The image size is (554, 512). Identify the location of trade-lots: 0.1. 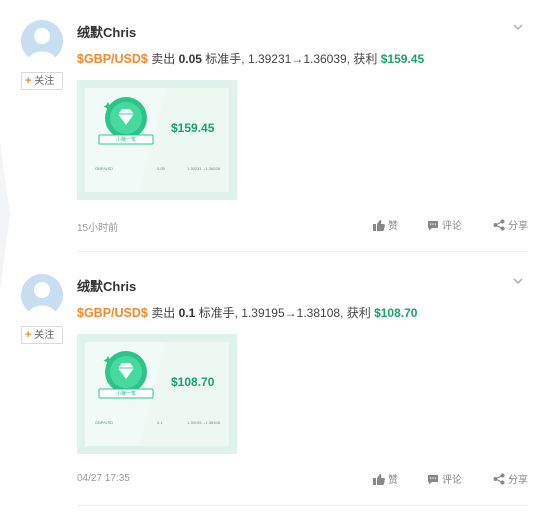
(187, 313).